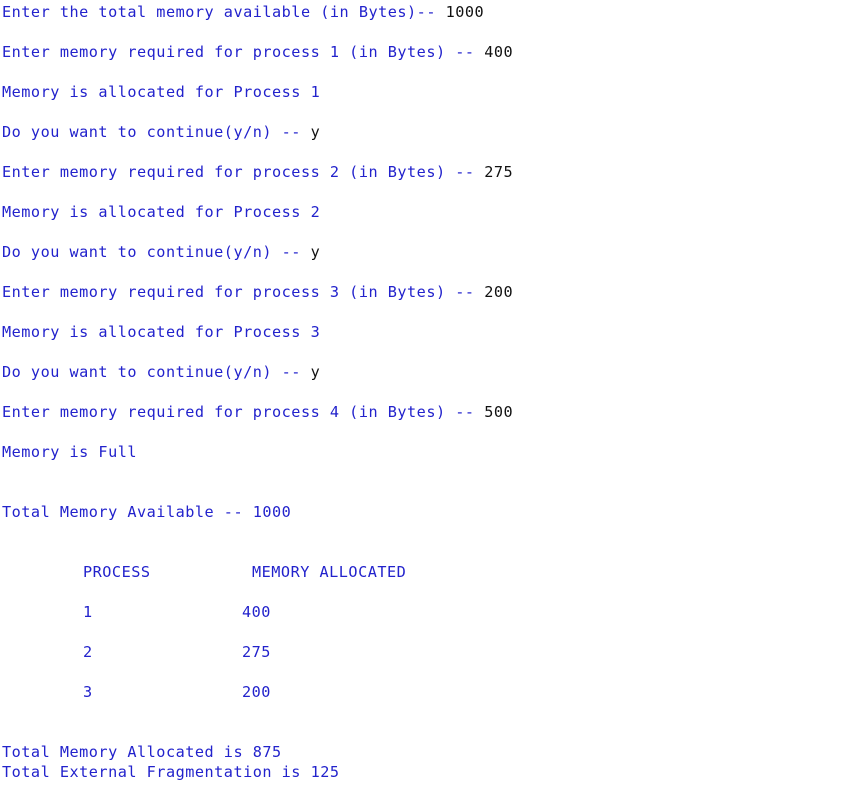 Image resolution: width=865 pixels, height=796 pixels. I want to click on table-header-memory: MEMORY ALLOCATED, so click(329, 572).